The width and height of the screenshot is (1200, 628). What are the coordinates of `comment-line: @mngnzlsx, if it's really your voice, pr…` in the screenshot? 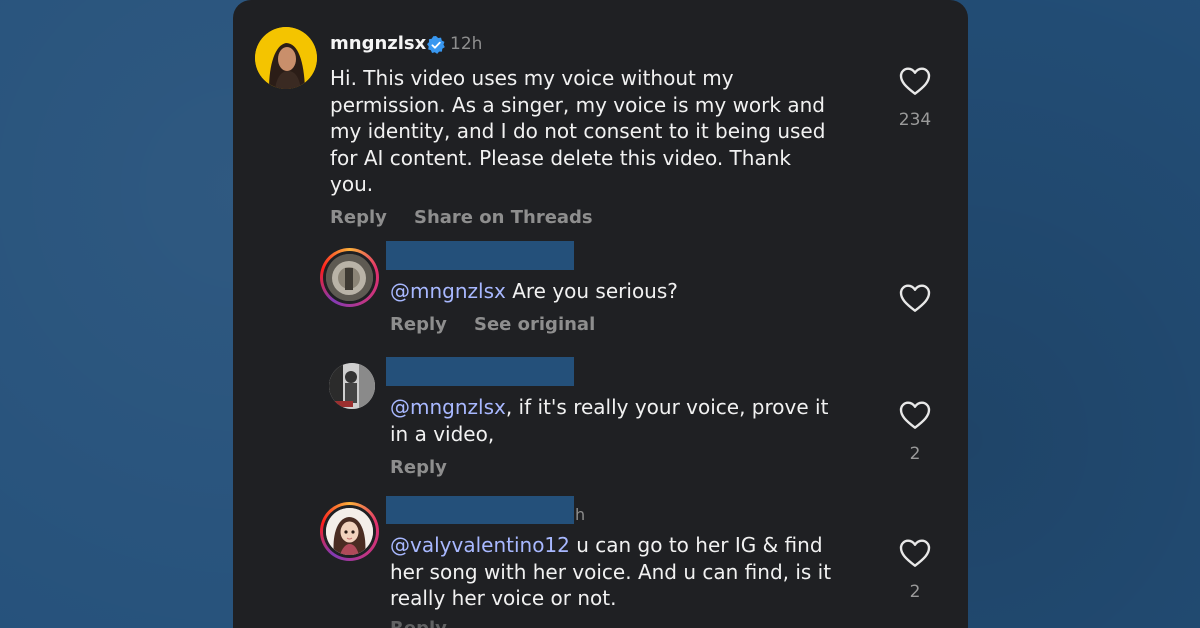 It's located at (609, 407).